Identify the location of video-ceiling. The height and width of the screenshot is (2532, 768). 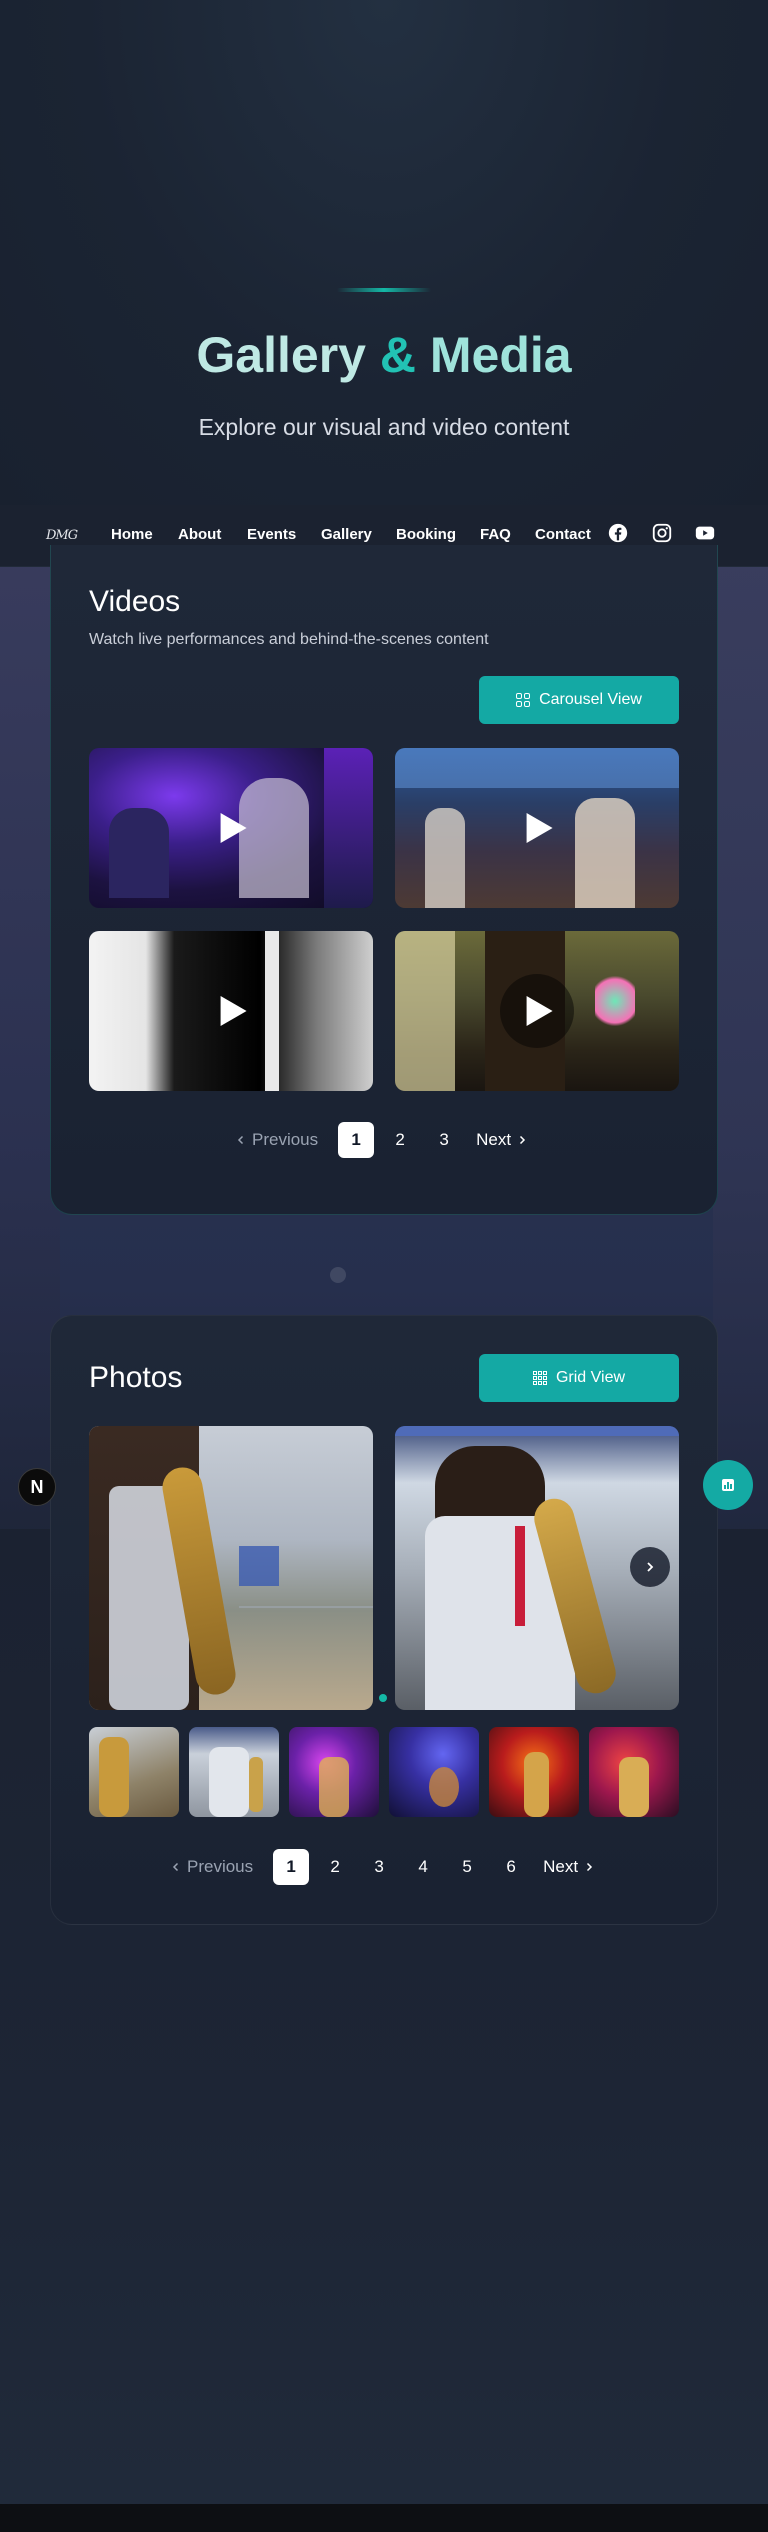
(537, 768).